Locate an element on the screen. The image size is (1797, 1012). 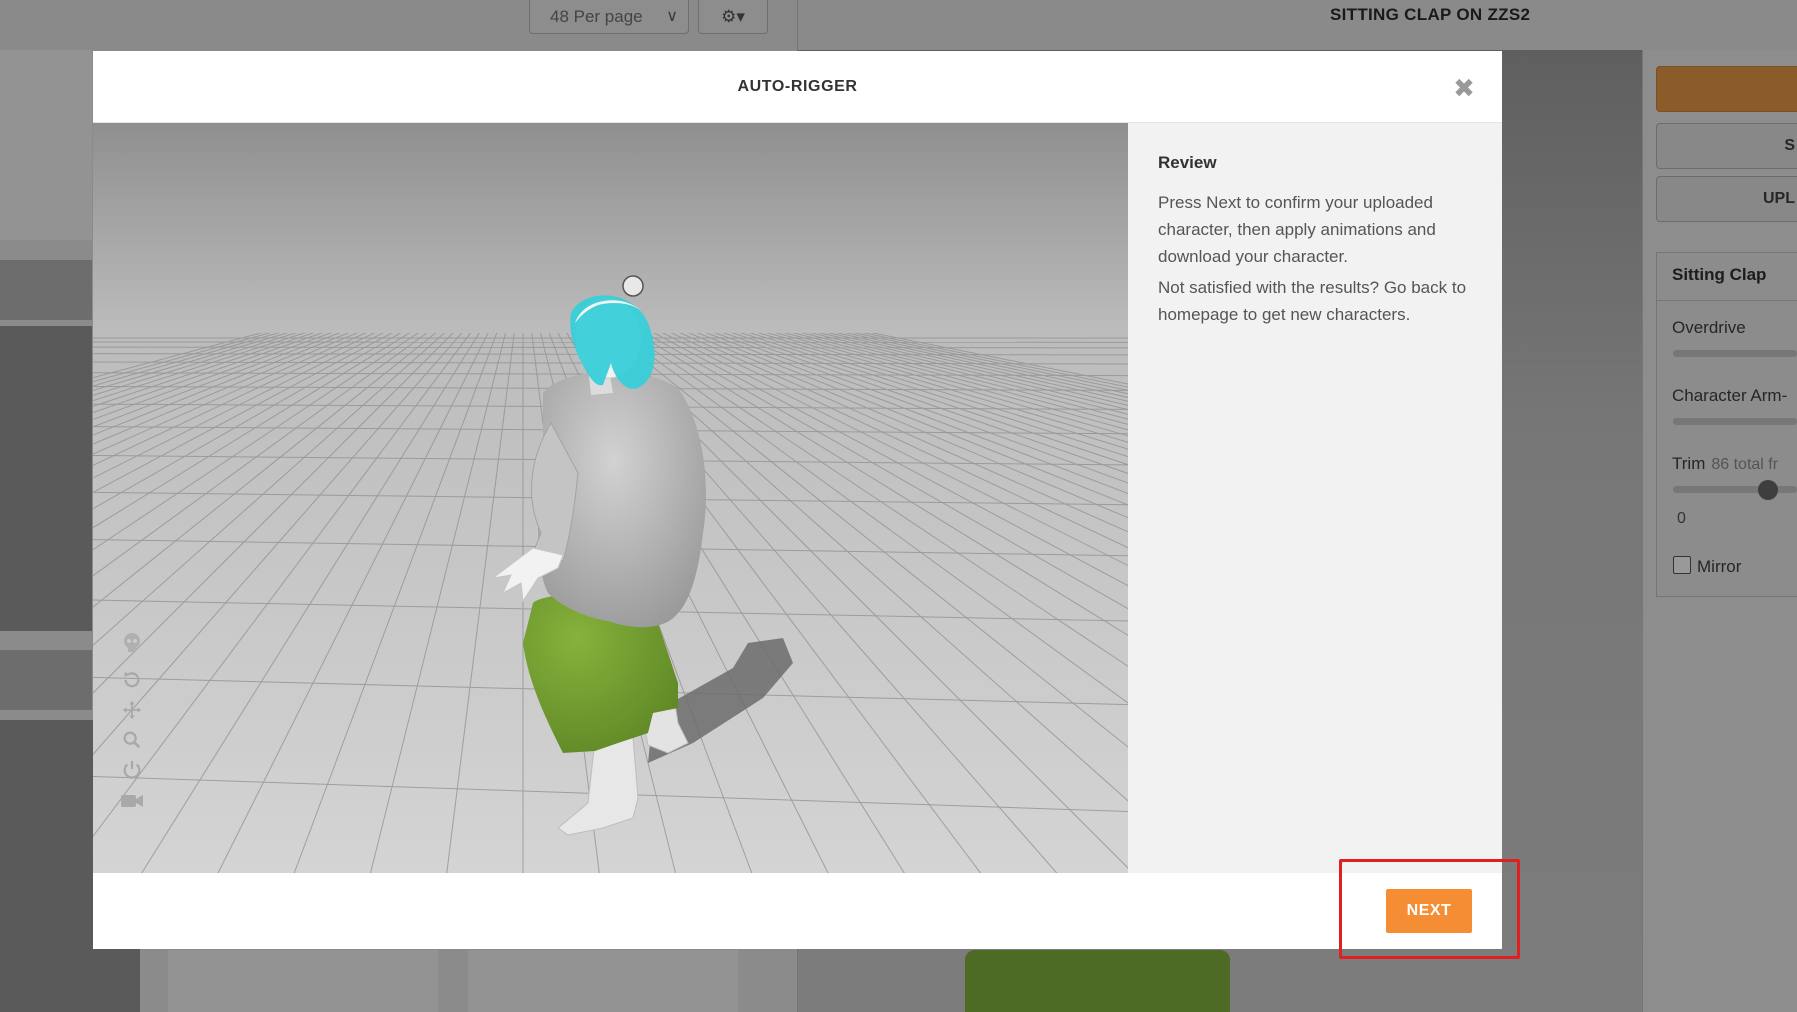
gear-icon: ⚙▾ is located at coordinates (733, 16).